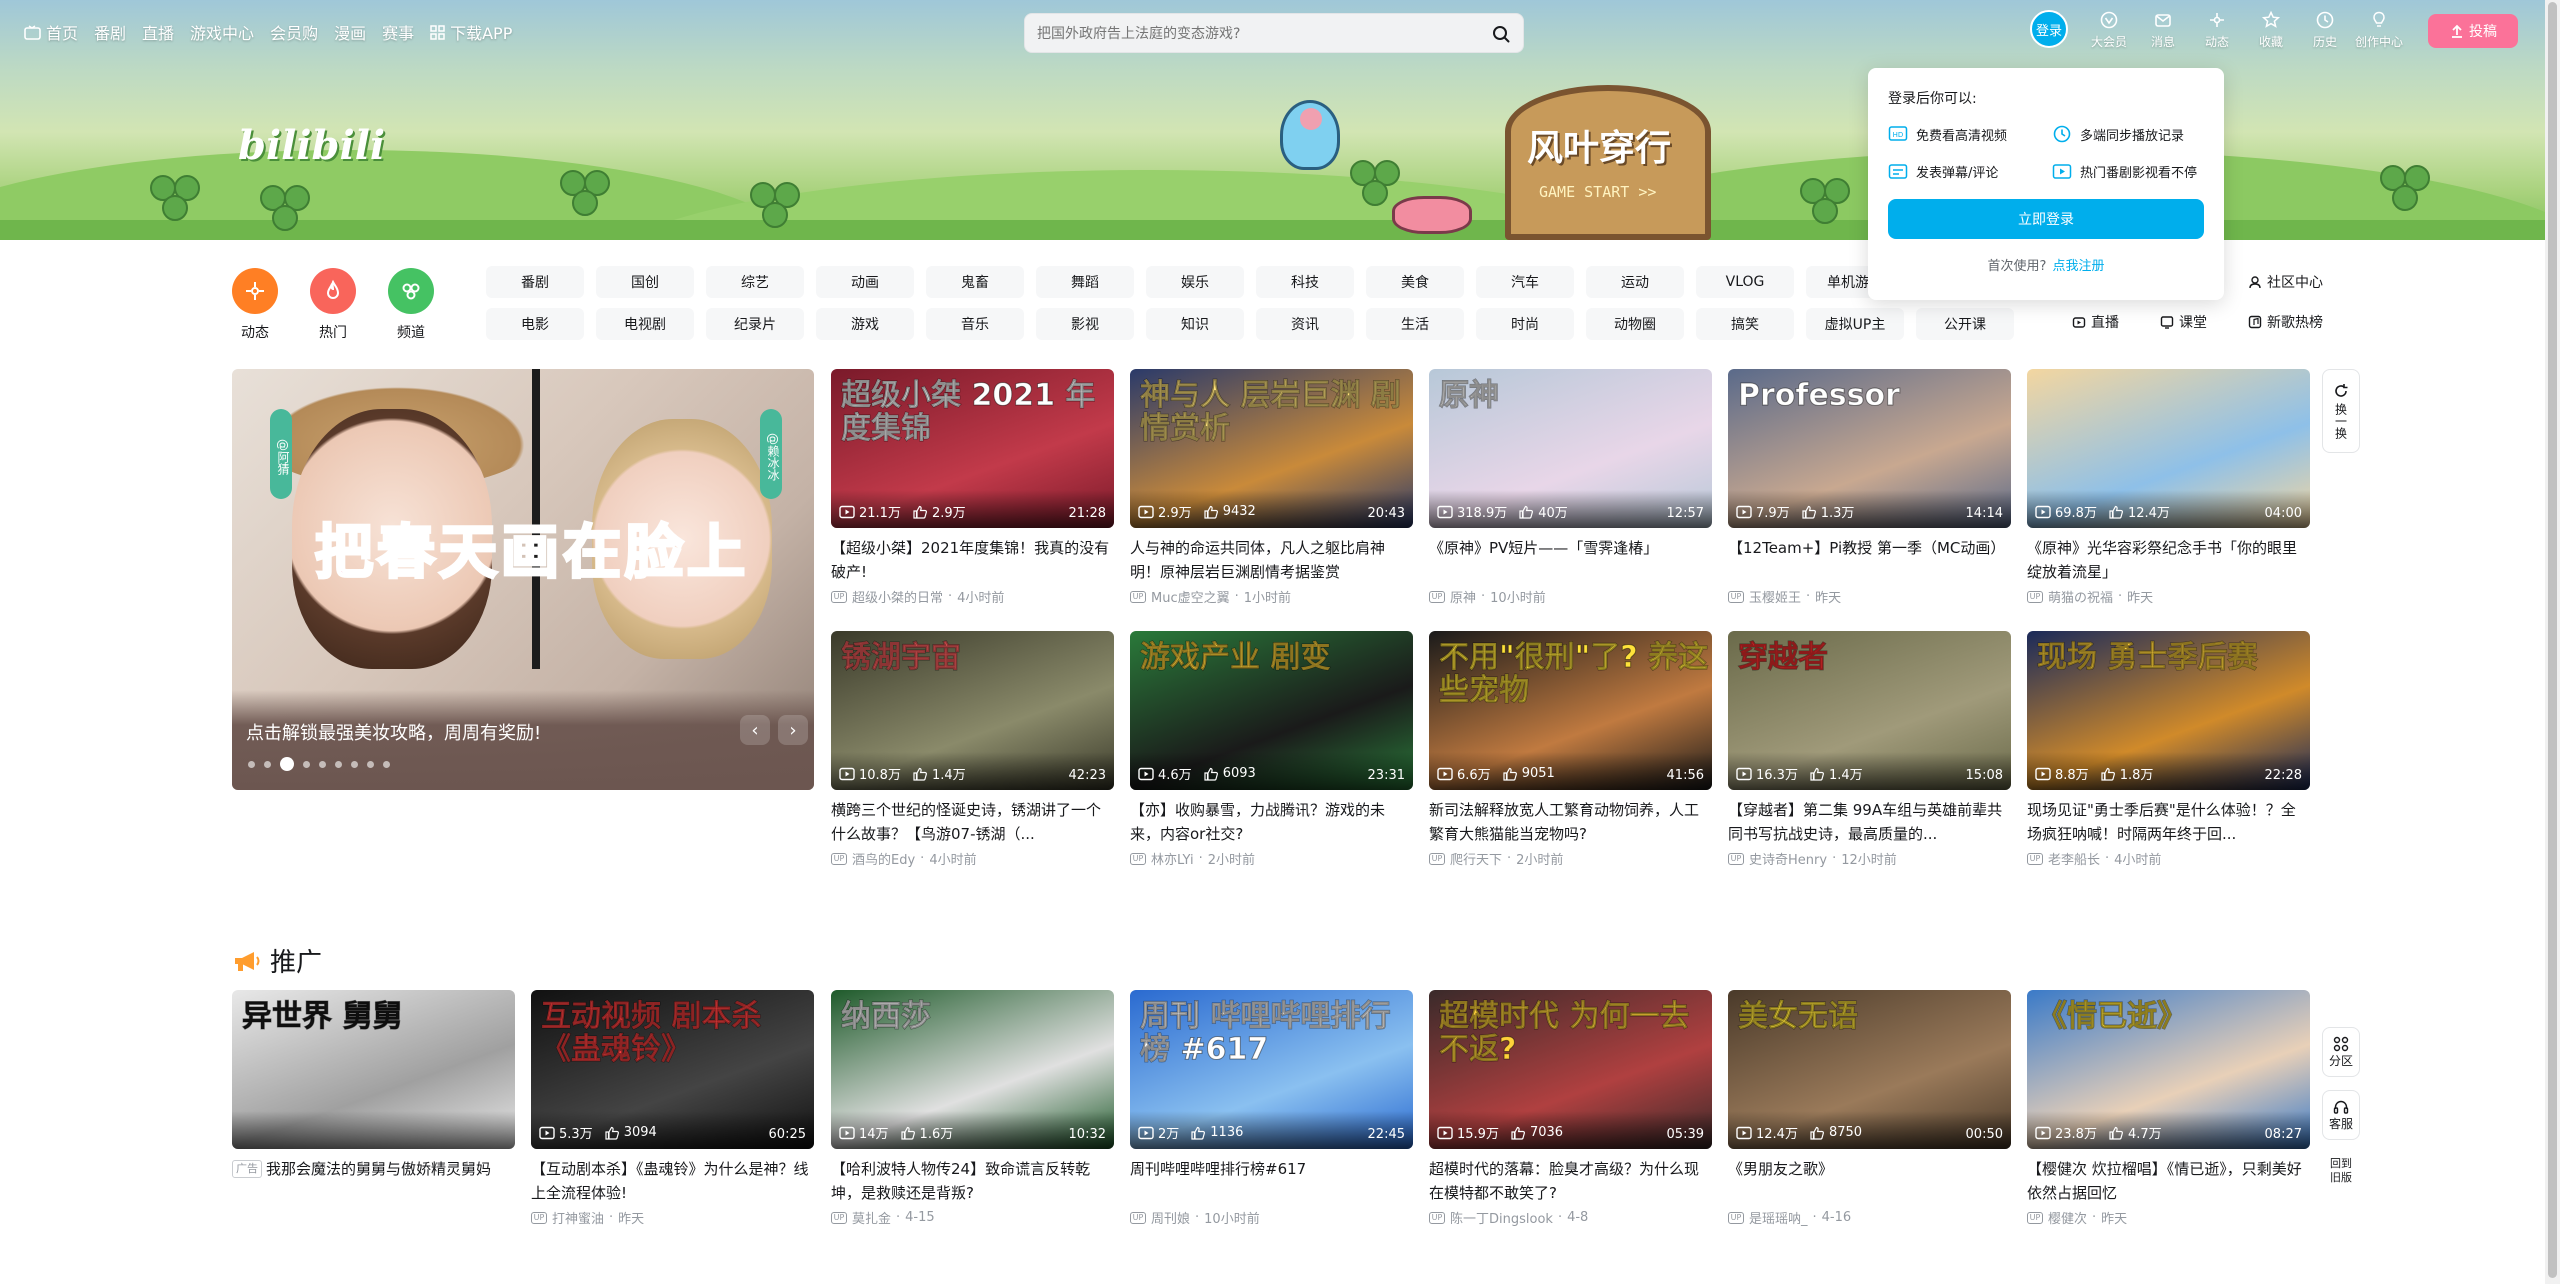  Describe the element at coordinates (1570, 560) in the screenshot. I see `video-title: 《原神》PV短片——「雪霁逢椿」` at that location.